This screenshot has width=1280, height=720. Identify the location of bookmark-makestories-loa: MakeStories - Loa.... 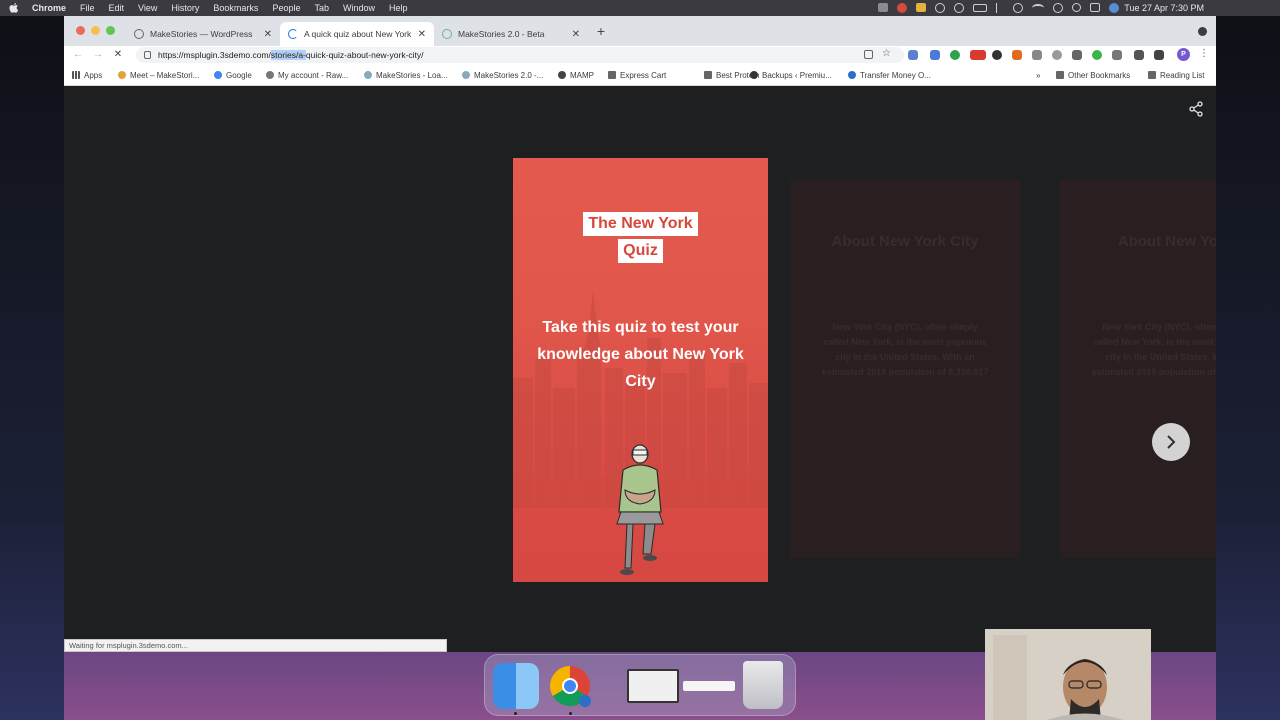
(406, 75).